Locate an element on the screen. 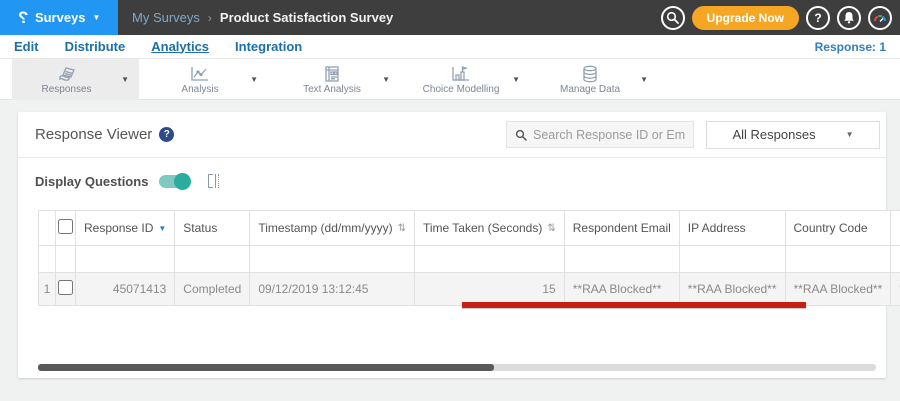 Image resolution: width=900 pixels, height=401 pixels. toolbar-analysis: Analysis ▼ is located at coordinates (209, 79).